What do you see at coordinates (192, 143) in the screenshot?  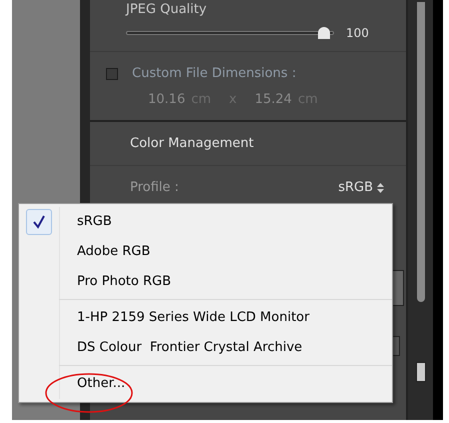 I see `section-title: Color Management` at bounding box center [192, 143].